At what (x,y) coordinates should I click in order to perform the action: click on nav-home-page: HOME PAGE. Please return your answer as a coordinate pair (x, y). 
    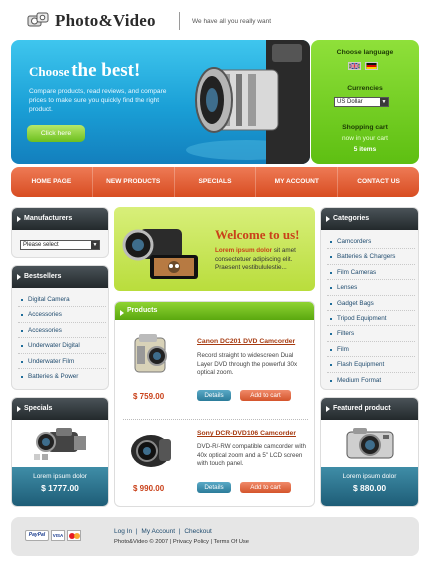
    Looking at the image, I should click on (52, 182).